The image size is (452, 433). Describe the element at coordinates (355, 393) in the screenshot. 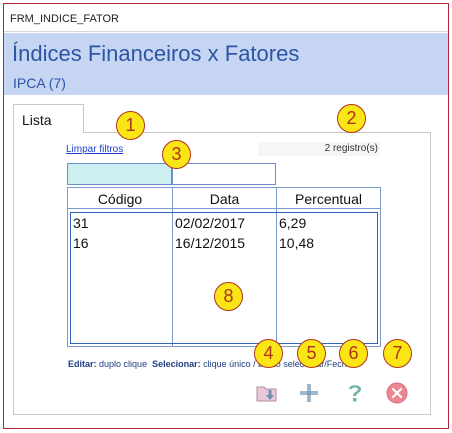

I see `help-icon` at that location.